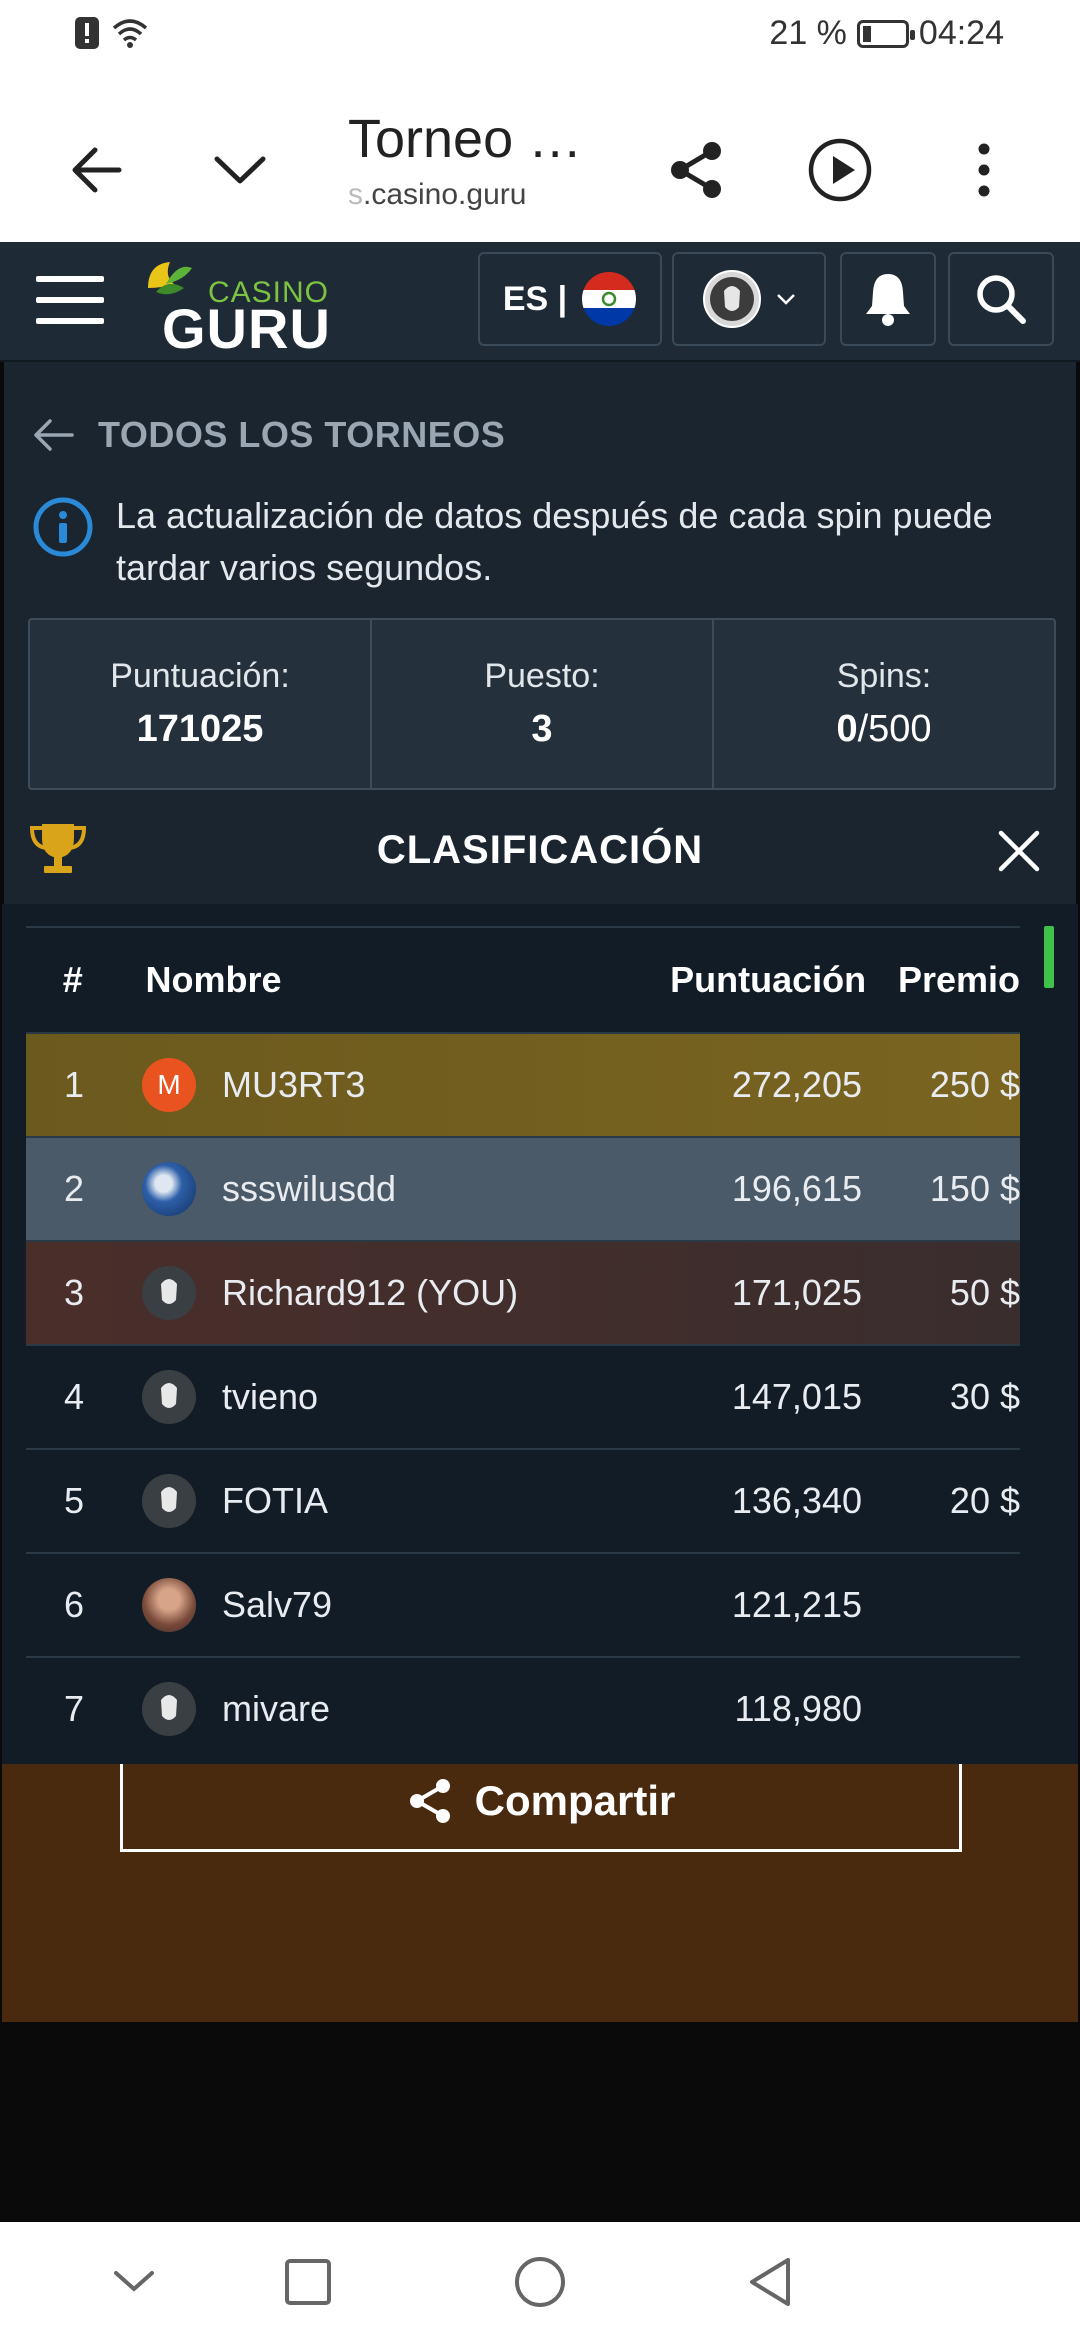 The width and height of the screenshot is (1080, 2340). I want to click on all-tournaments-link: TODOS LOS TORNEOS, so click(268, 435).